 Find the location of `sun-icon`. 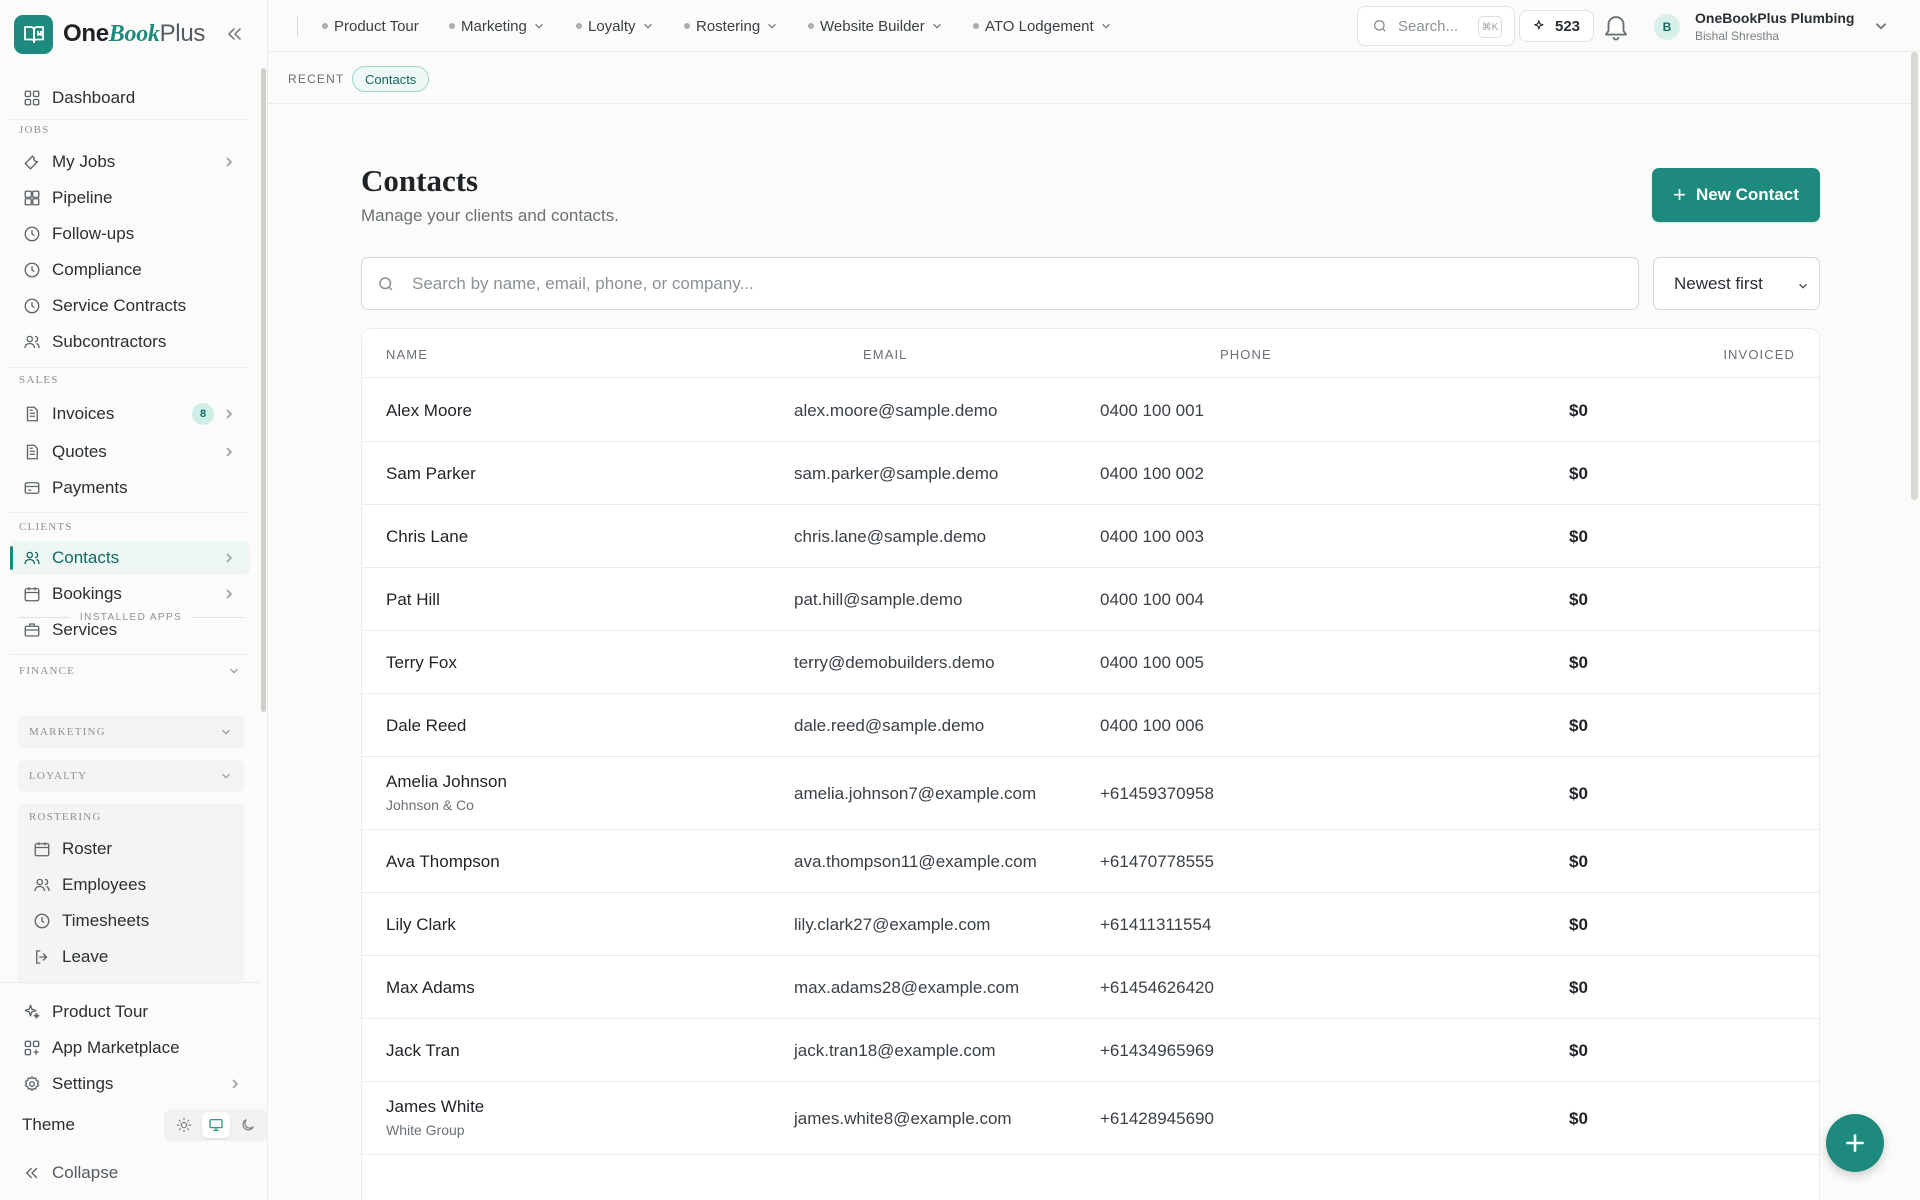

sun-icon is located at coordinates (184, 1125).